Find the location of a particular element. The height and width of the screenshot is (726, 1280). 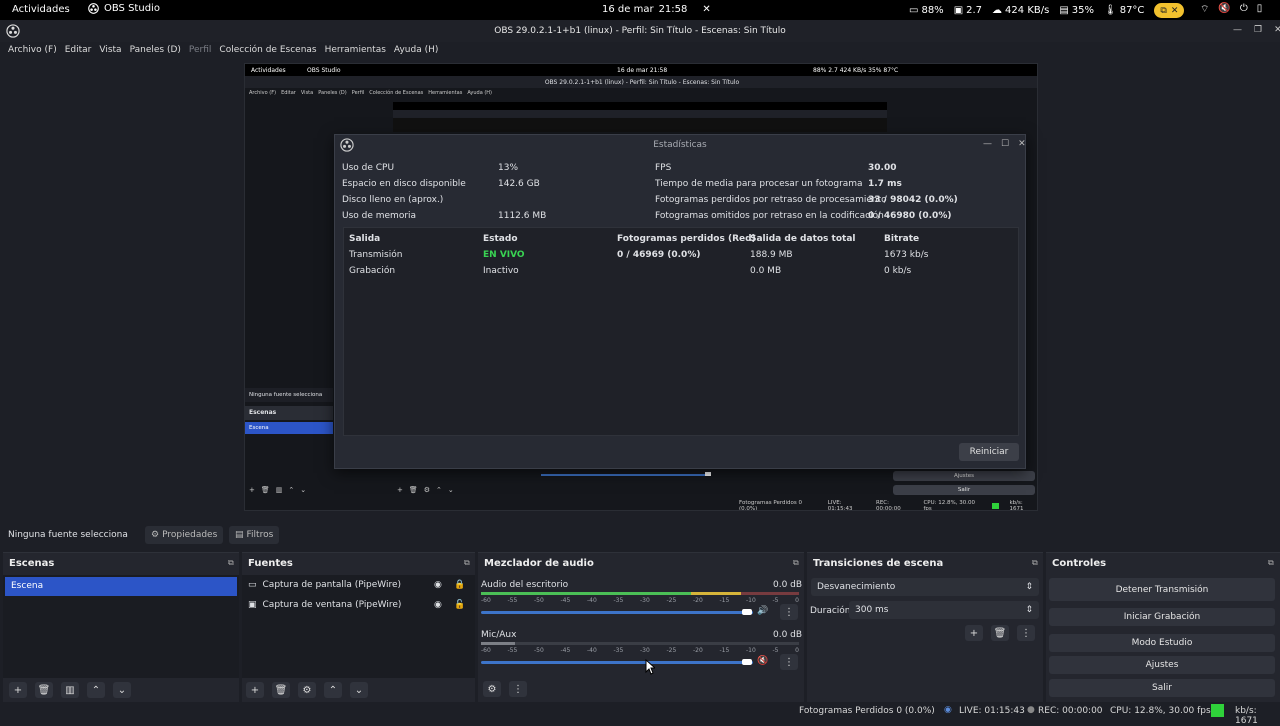

studio-mode-button: Modo Estudio is located at coordinates (1162, 643).